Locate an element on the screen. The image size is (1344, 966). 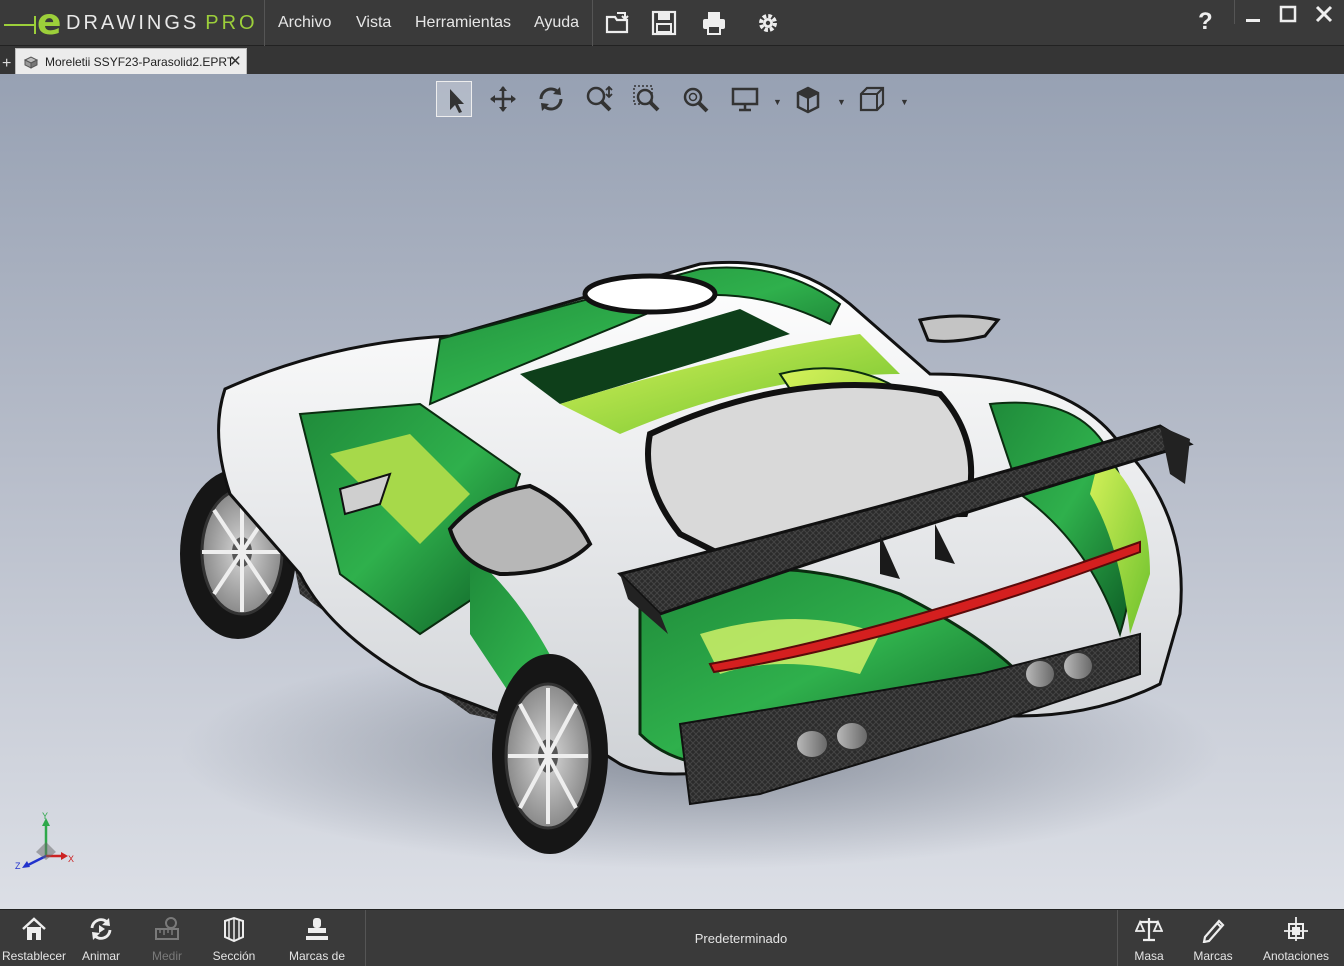
view-orientation-dropdown-icon: ▼ is located at coordinates (841, 102).